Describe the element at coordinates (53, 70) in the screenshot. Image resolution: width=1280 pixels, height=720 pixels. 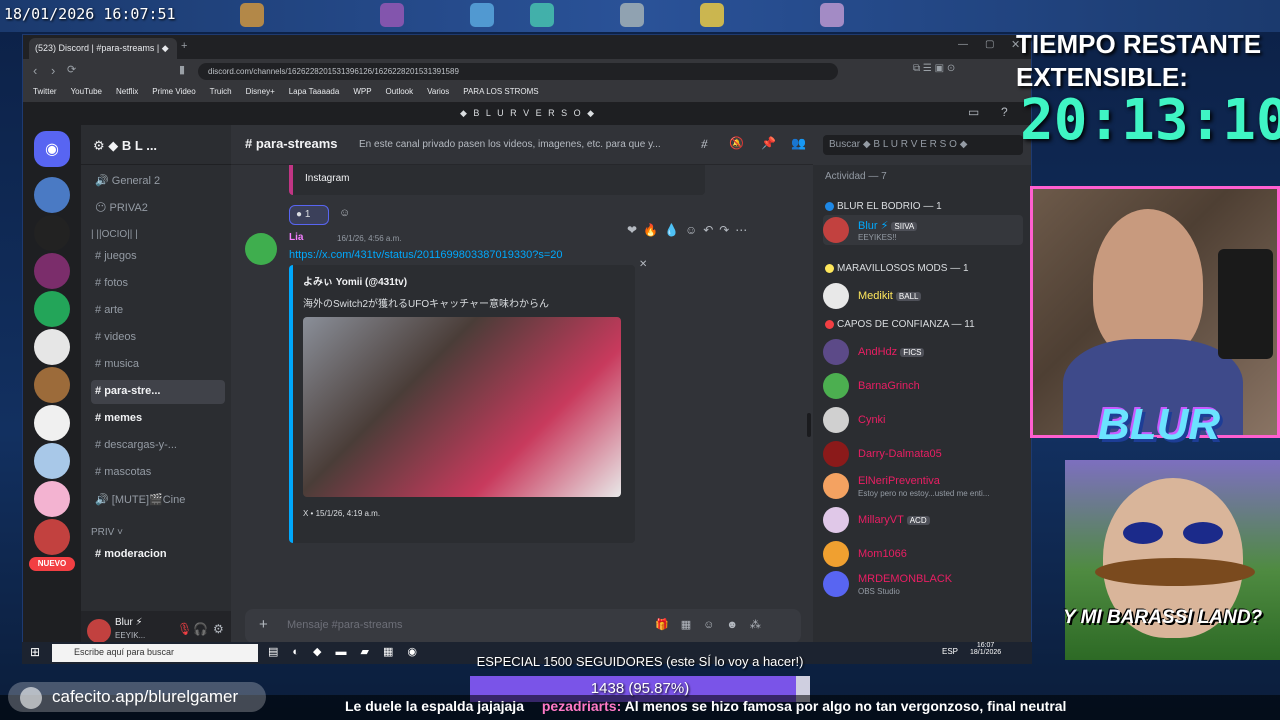
I see `forward-icon: ›` at that location.